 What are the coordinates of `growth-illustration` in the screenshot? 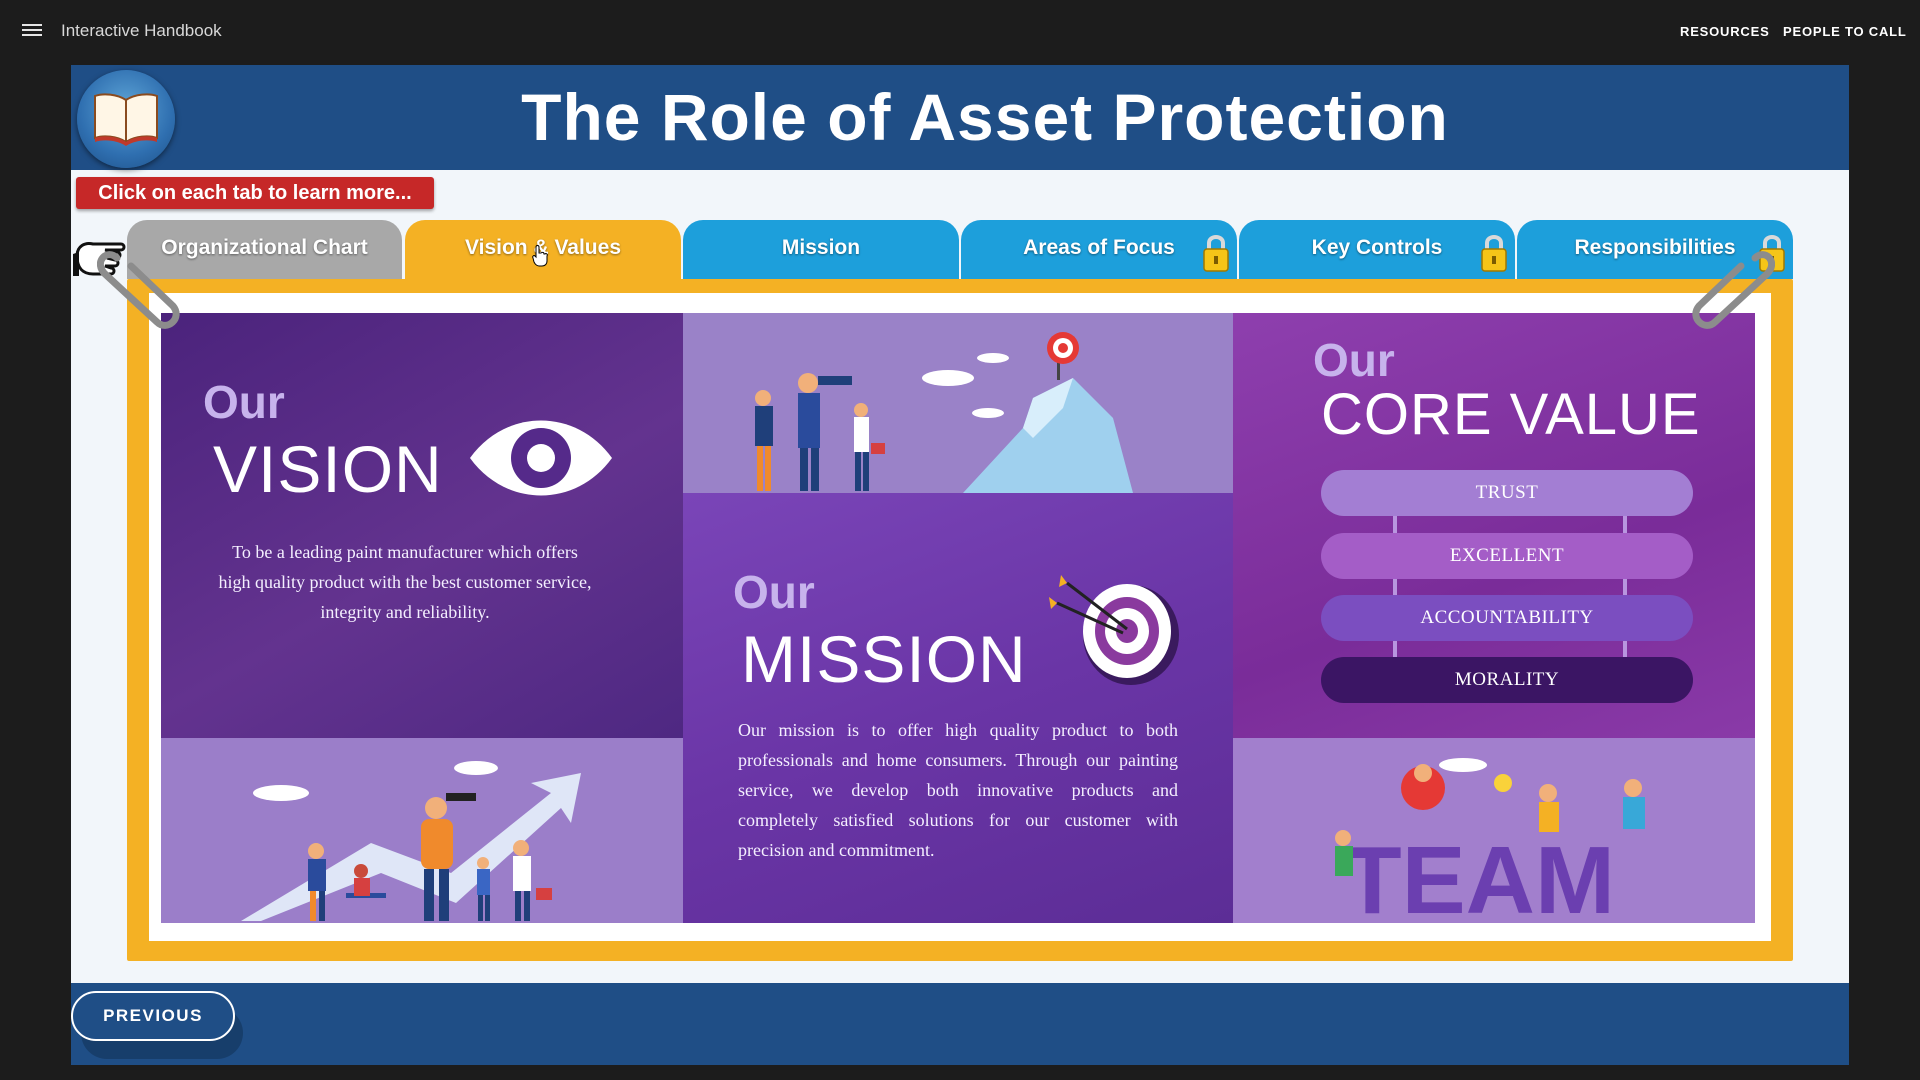 It's located at (411, 841).